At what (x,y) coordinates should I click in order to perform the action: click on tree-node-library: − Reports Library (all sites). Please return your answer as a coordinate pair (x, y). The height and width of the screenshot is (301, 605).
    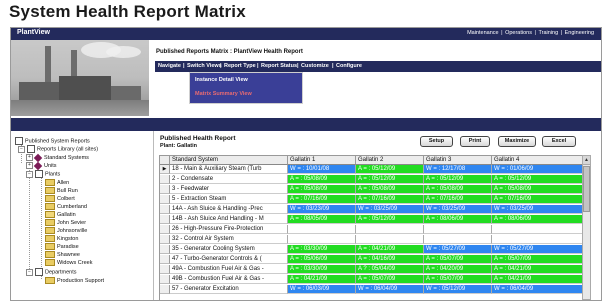
    Looking at the image, I should click on (58, 149).